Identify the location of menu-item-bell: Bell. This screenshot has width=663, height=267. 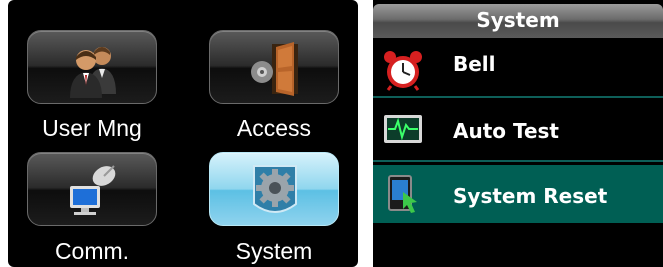
(518, 69).